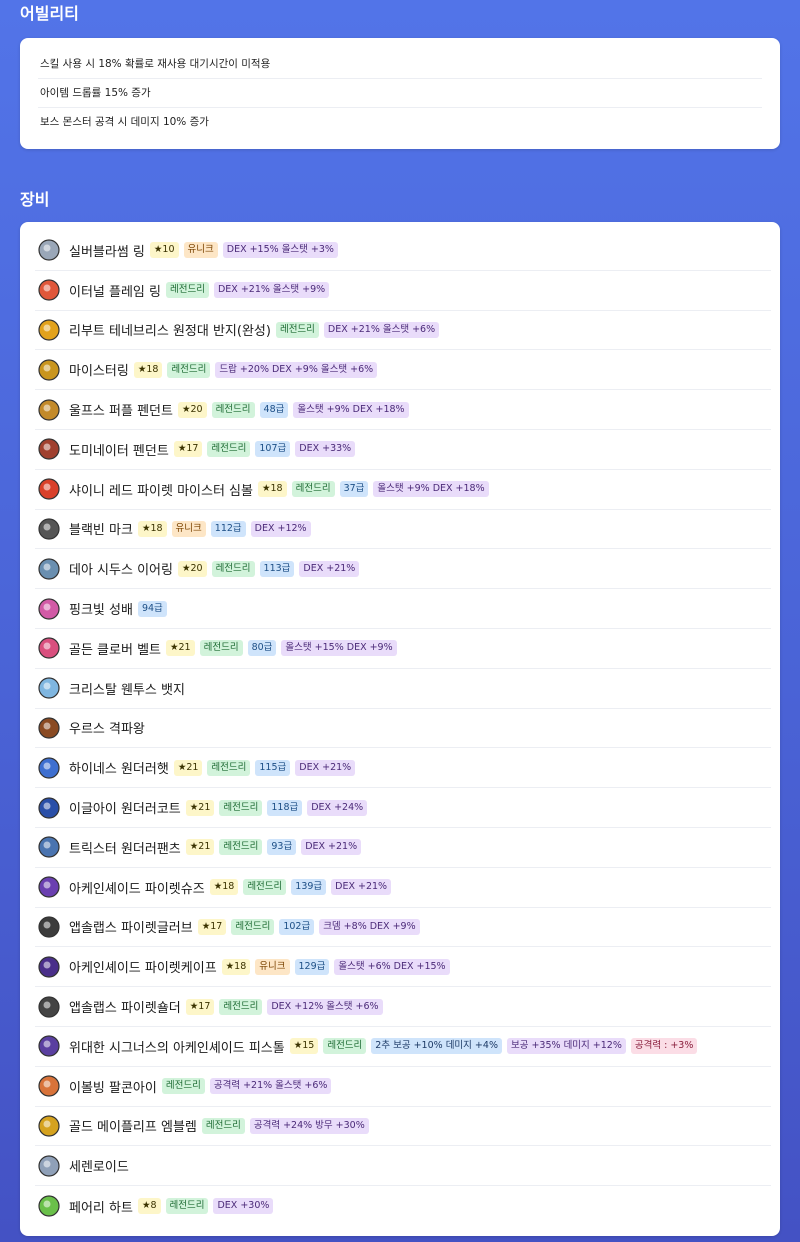 This screenshot has height=1242, width=800. What do you see at coordinates (115, 292) in the screenshot?
I see `item-name: 이터널 플레임 링` at bounding box center [115, 292].